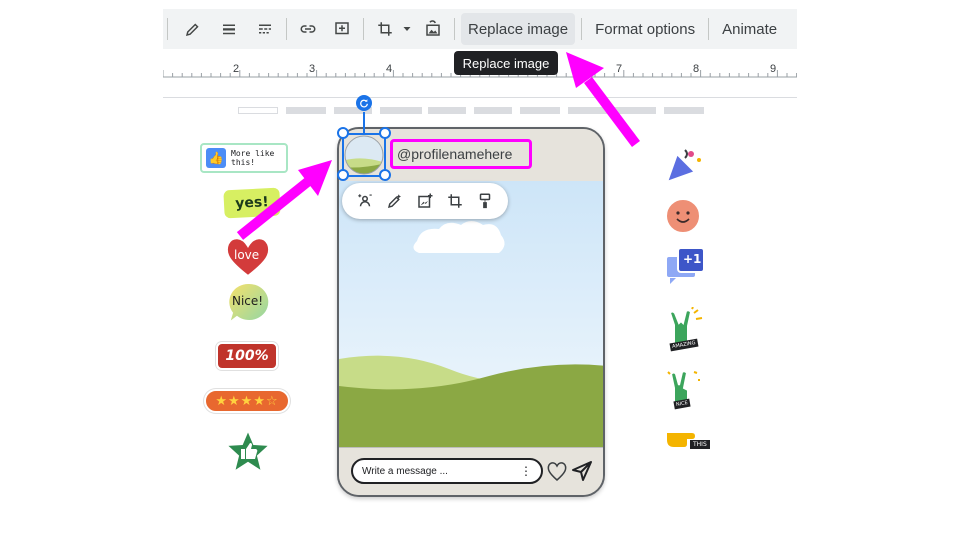  I want to click on magic-pen-icon, so click(395, 201).